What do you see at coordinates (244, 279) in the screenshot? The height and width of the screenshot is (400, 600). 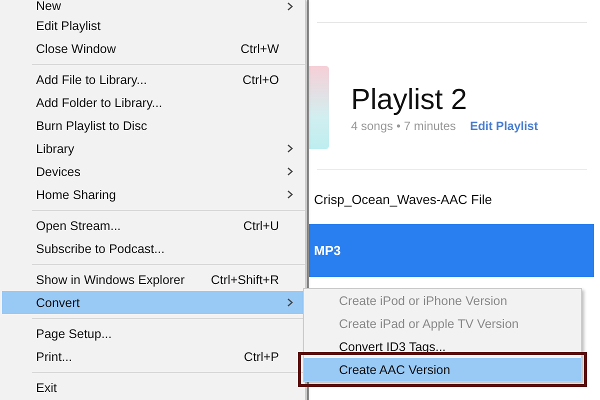 I see `shortcut-text: Ctrl+Shift+R` at bounding box center [244, 279].